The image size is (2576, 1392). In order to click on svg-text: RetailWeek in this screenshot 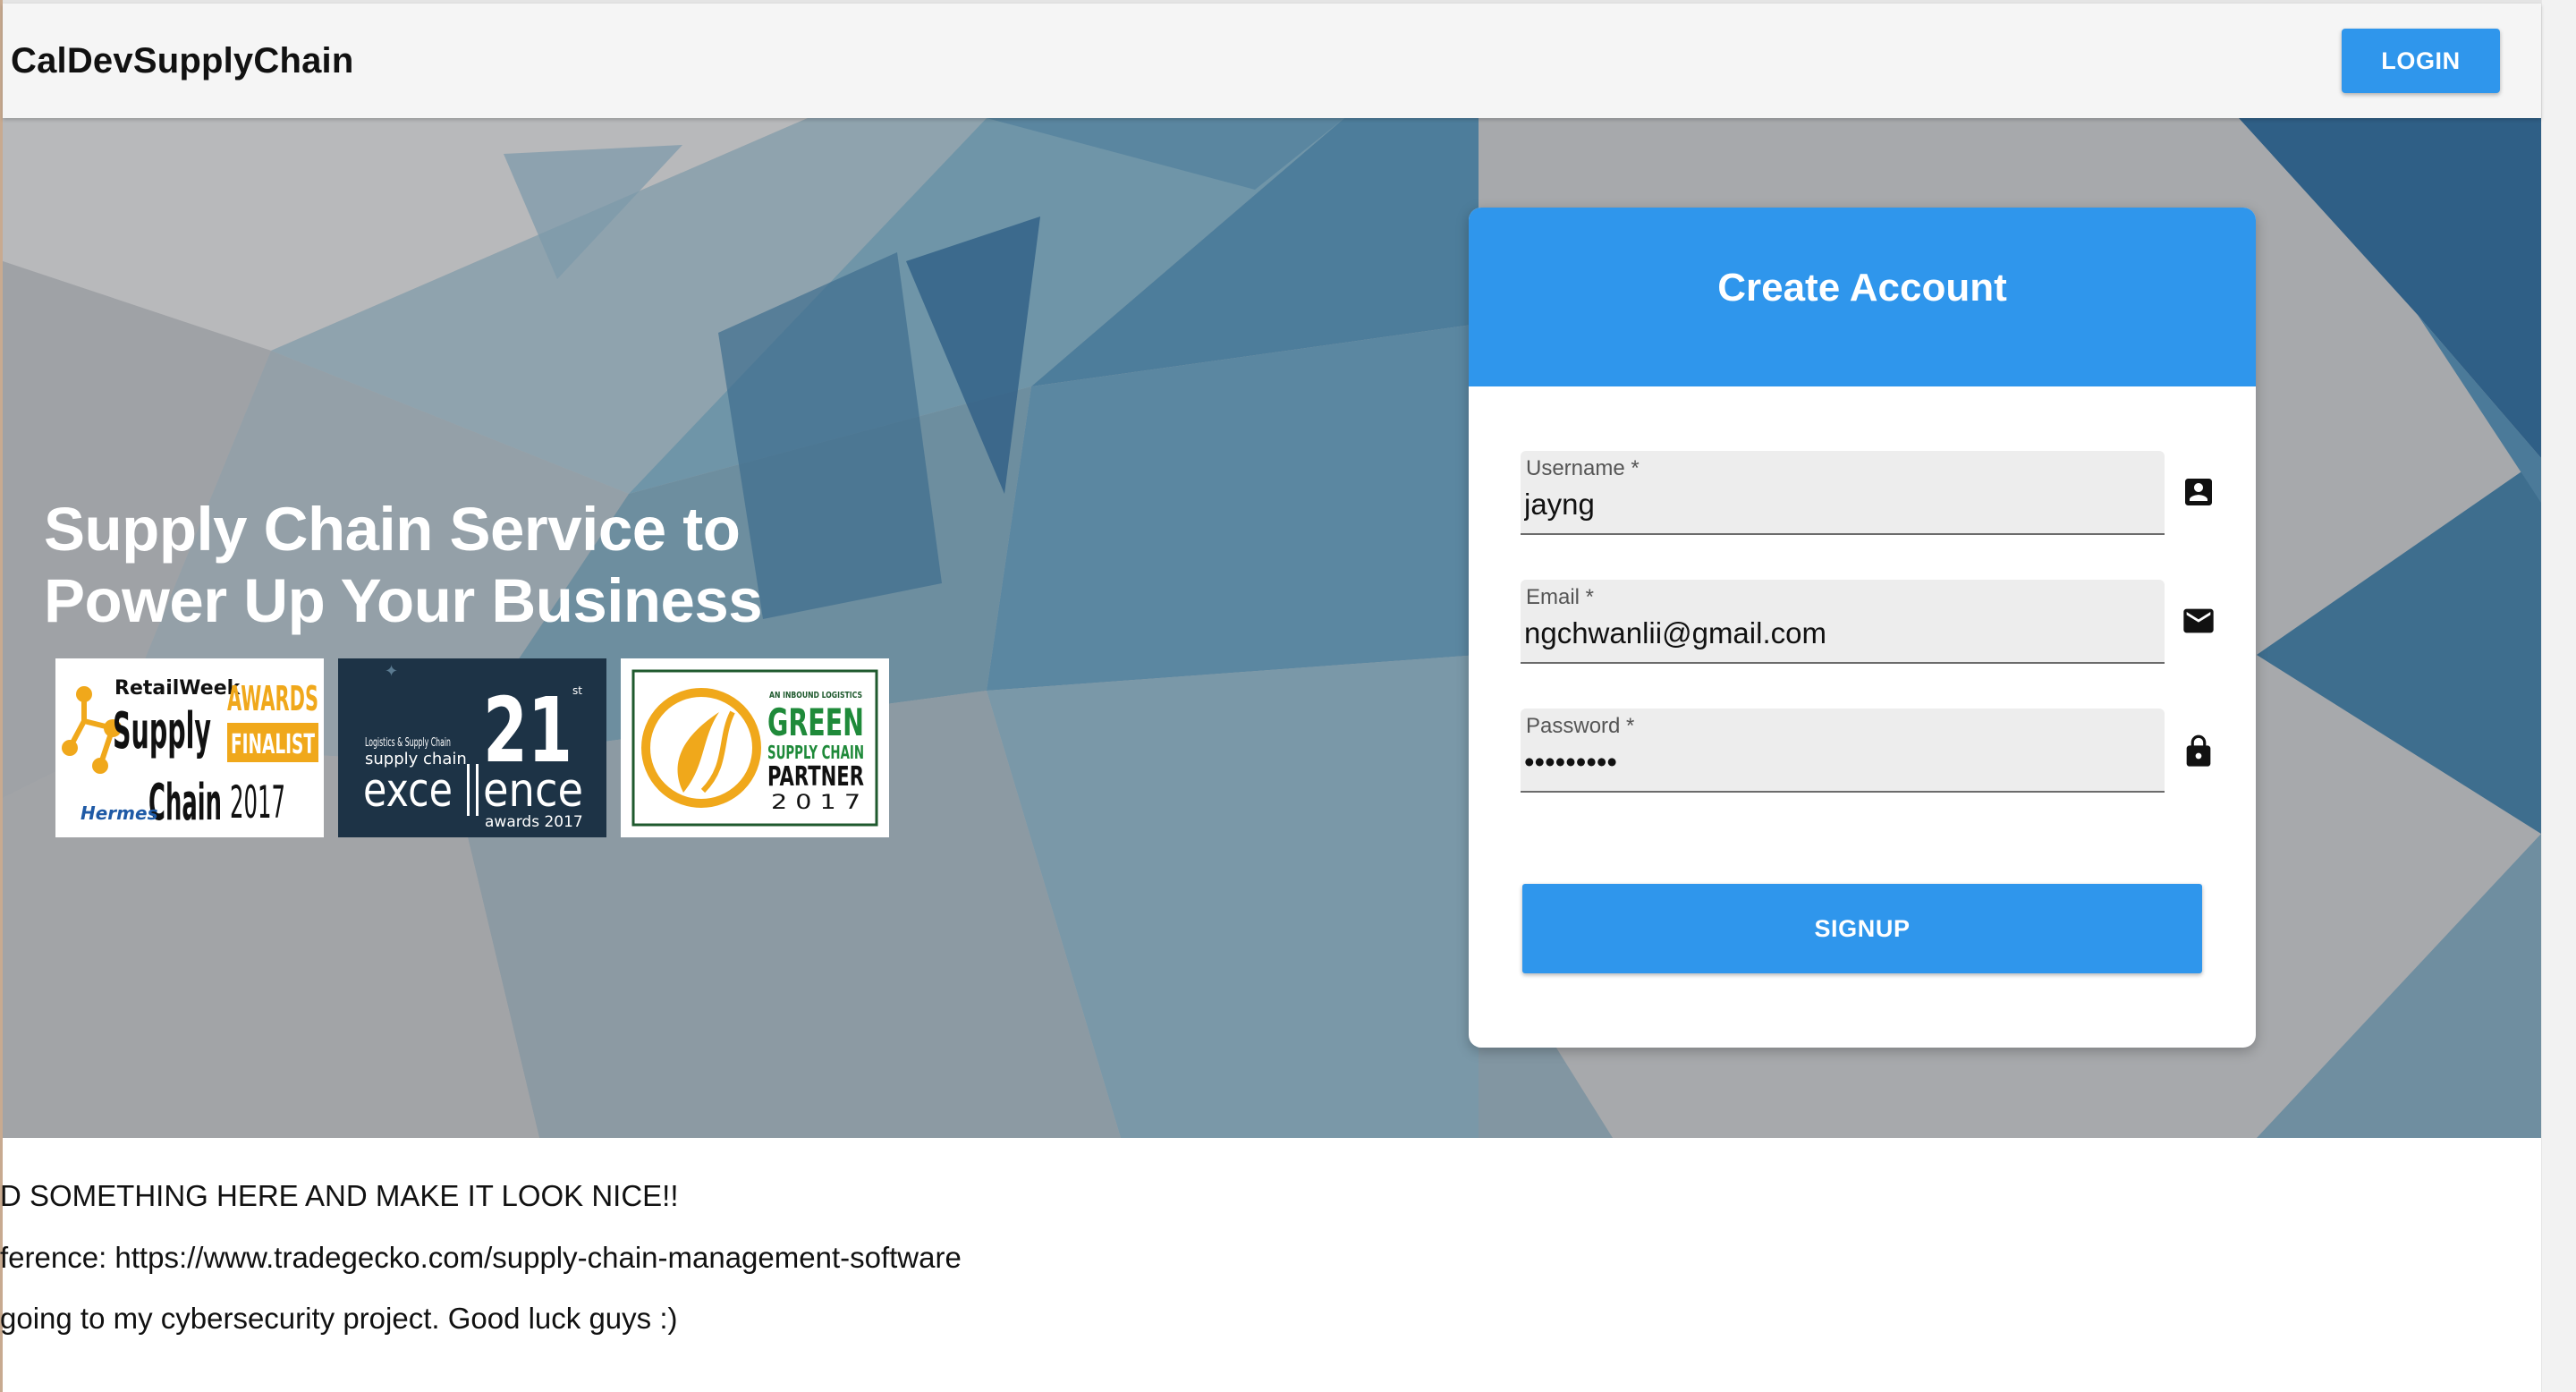, I will do `click(178, 688)`.